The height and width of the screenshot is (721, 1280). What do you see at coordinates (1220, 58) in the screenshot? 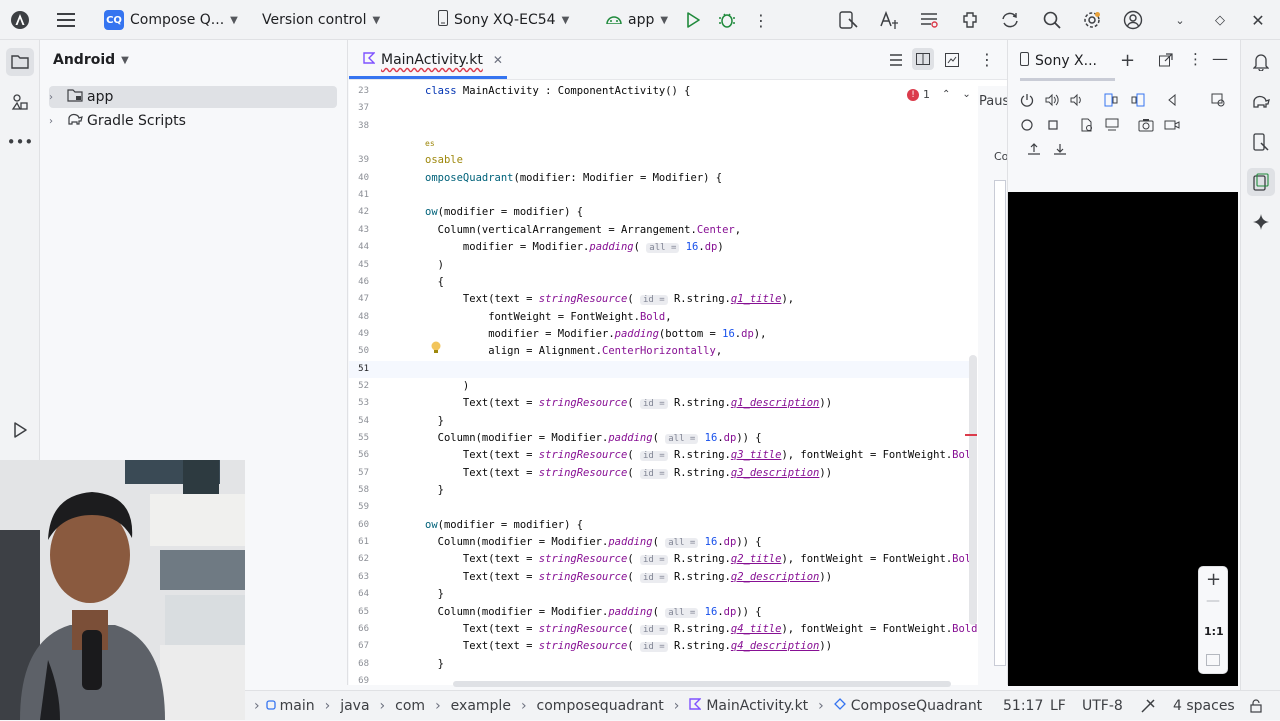
I see `hide-panel-icon: —` at bounding box center [1220, 58].